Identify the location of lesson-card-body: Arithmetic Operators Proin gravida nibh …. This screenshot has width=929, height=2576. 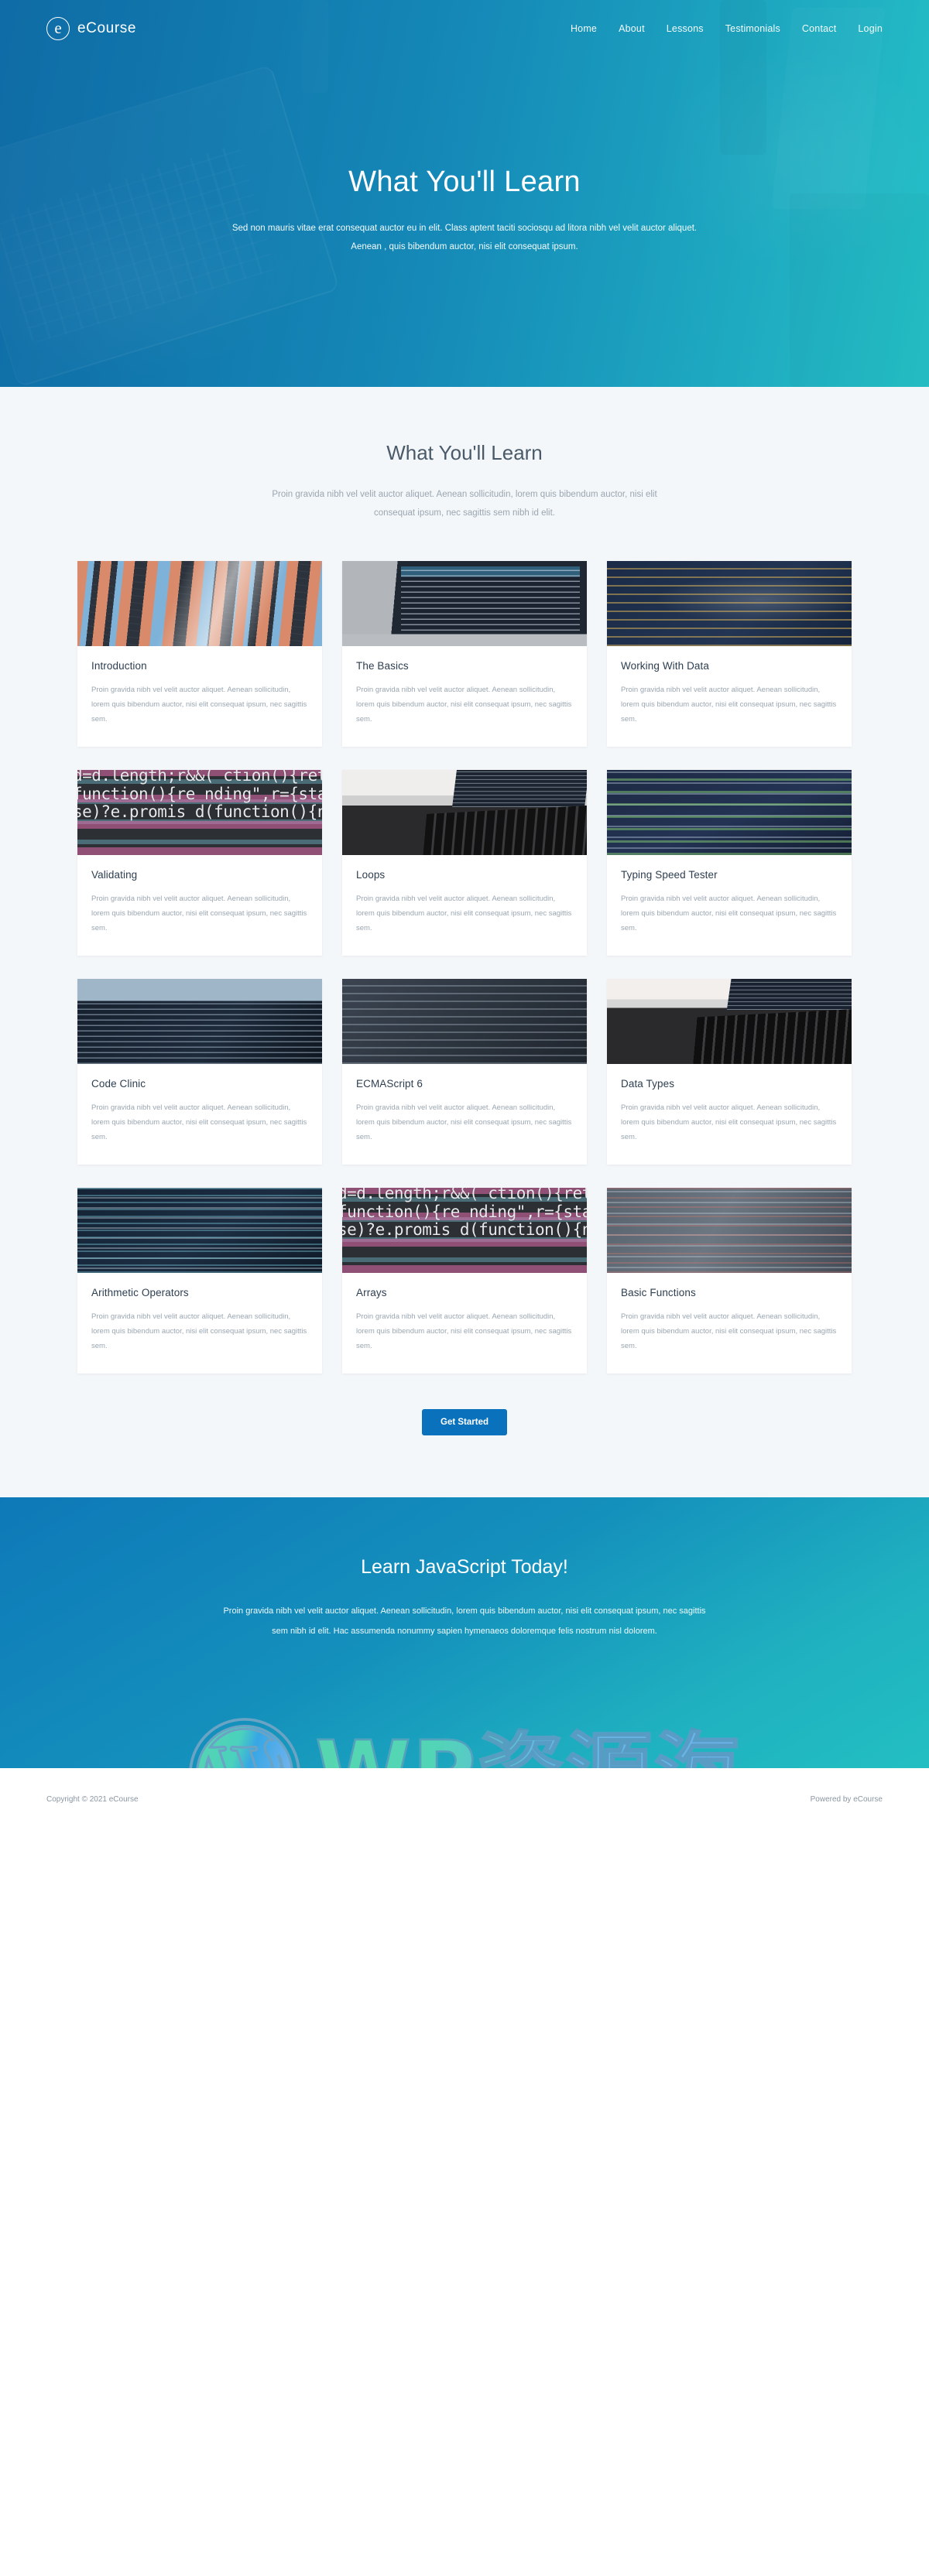
(199, 1324).